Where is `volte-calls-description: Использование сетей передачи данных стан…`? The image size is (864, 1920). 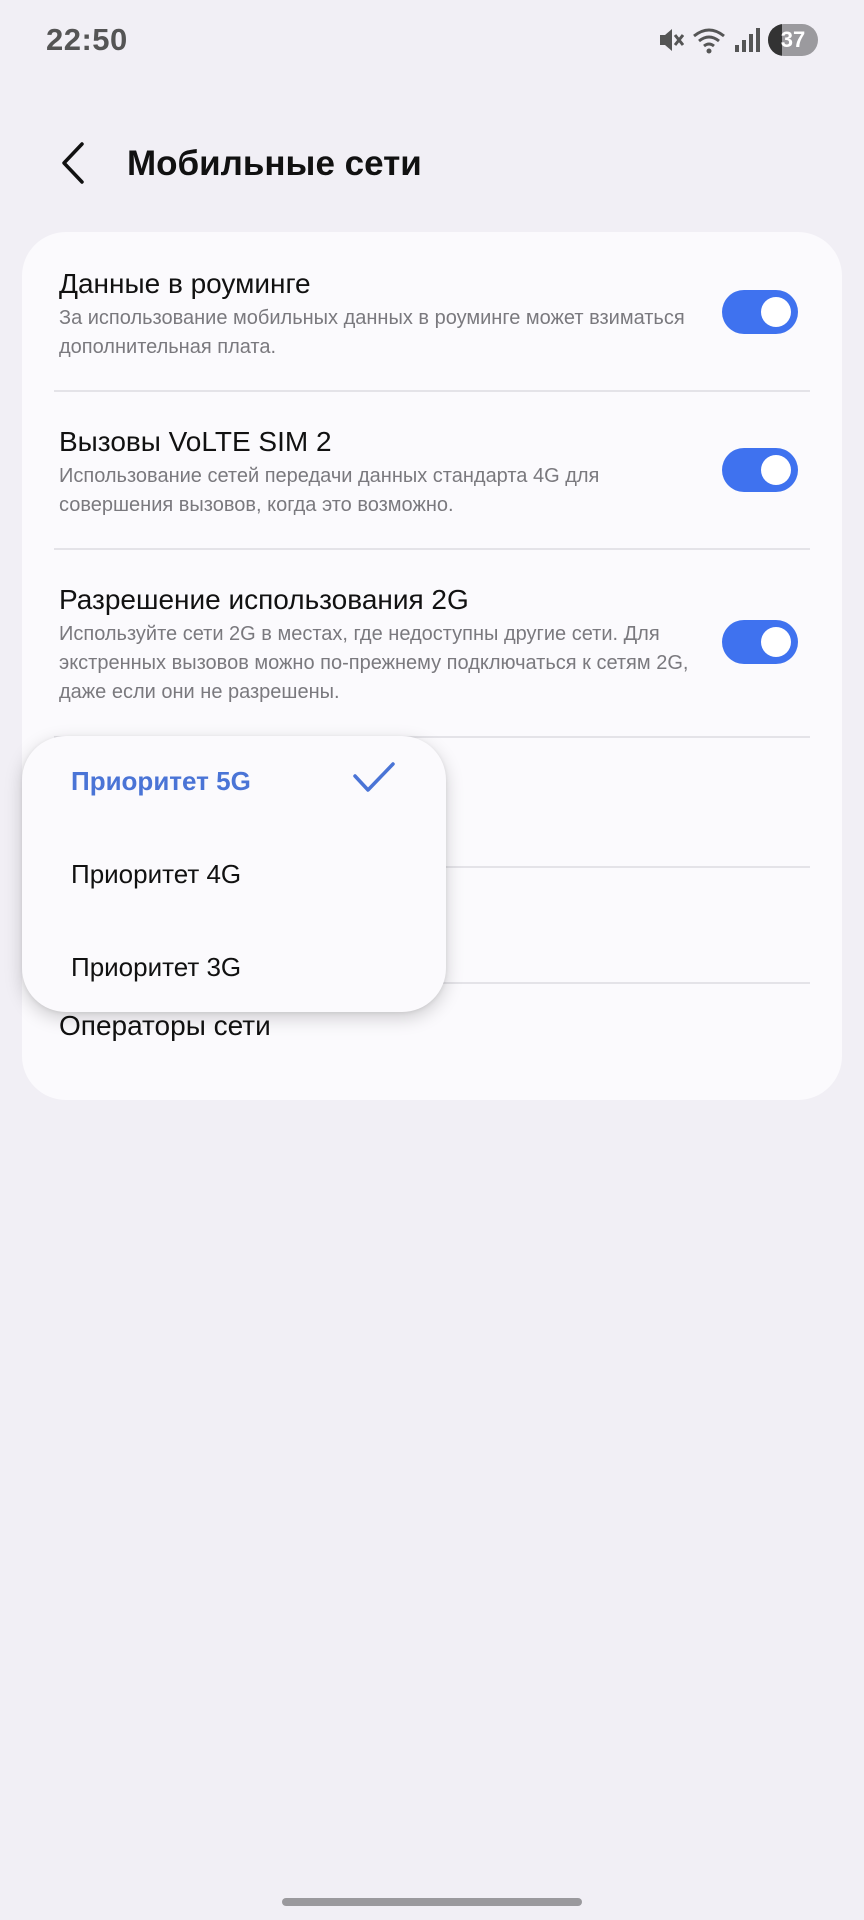
volte-calls-description: Использование сетей передачи данных стан… is located at coordinates (329, 490).